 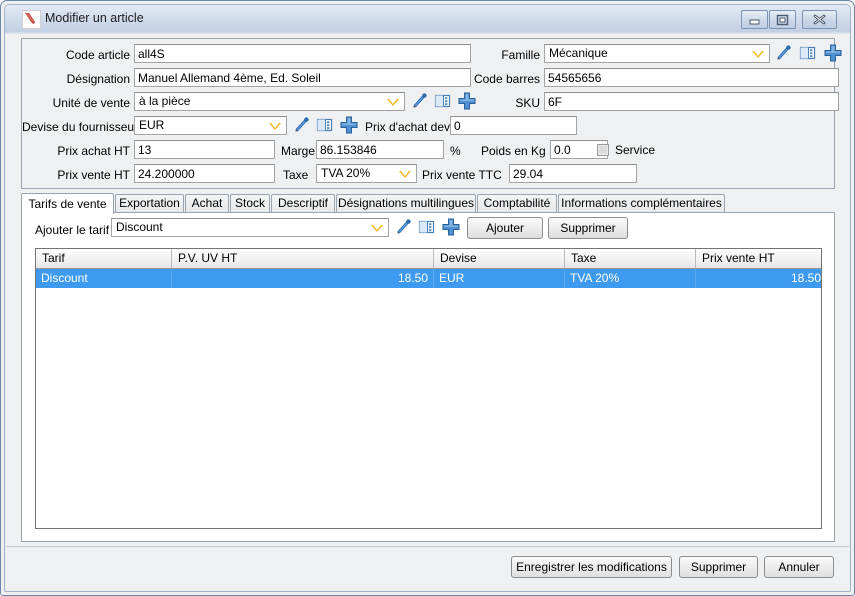 I want to click on tab-comptabilite: Comptabilité, so click(x=517, y=203).